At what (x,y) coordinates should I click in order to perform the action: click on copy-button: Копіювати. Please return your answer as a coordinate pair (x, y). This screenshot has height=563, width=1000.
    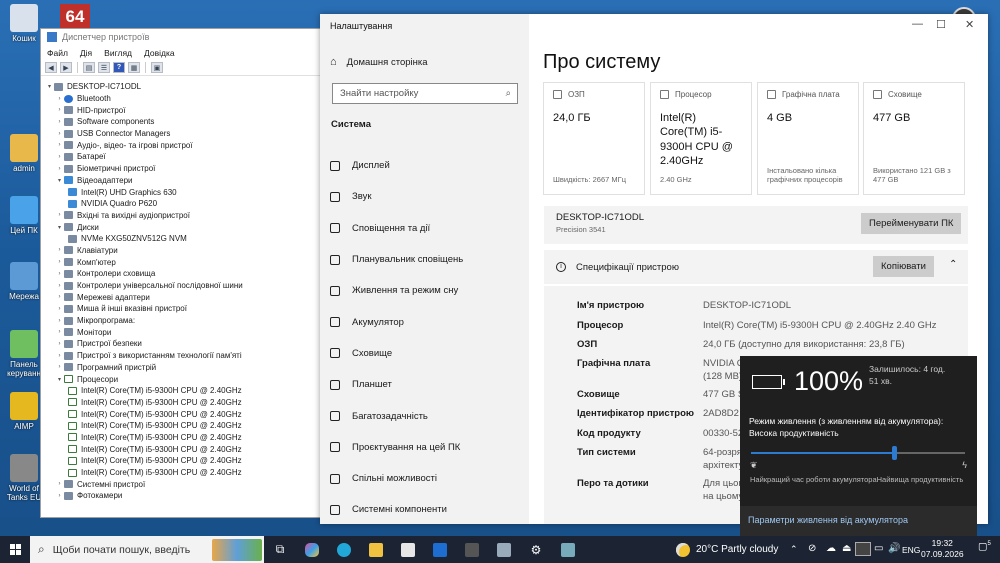
    Looking at the image, I should click on (903, 266).